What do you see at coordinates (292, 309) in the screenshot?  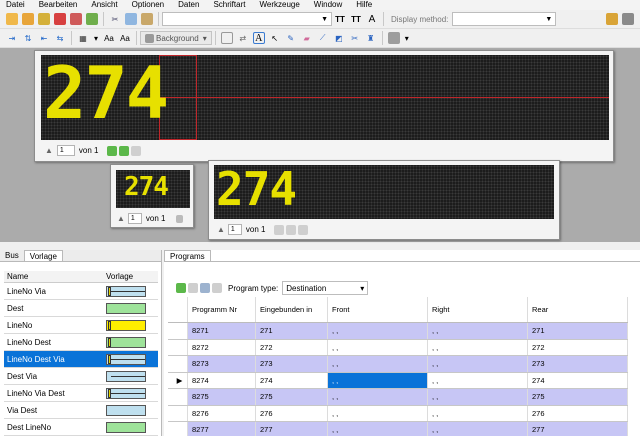 I see `column-header-in: Eingebunden in` at bounding box center [292, 309].